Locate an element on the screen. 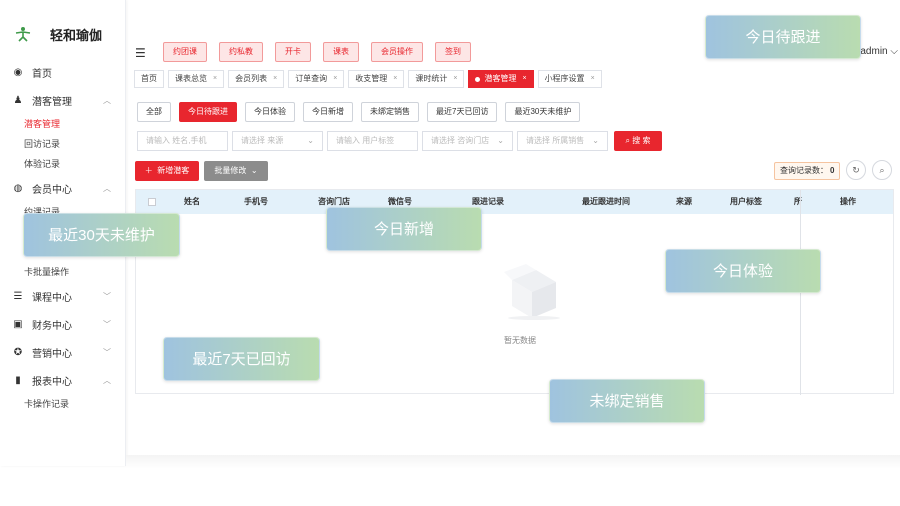 This screenshot has height=506, width=900. sidebar-item: ◍ 会员中心 ︿ is located at coordinates (62, 188).